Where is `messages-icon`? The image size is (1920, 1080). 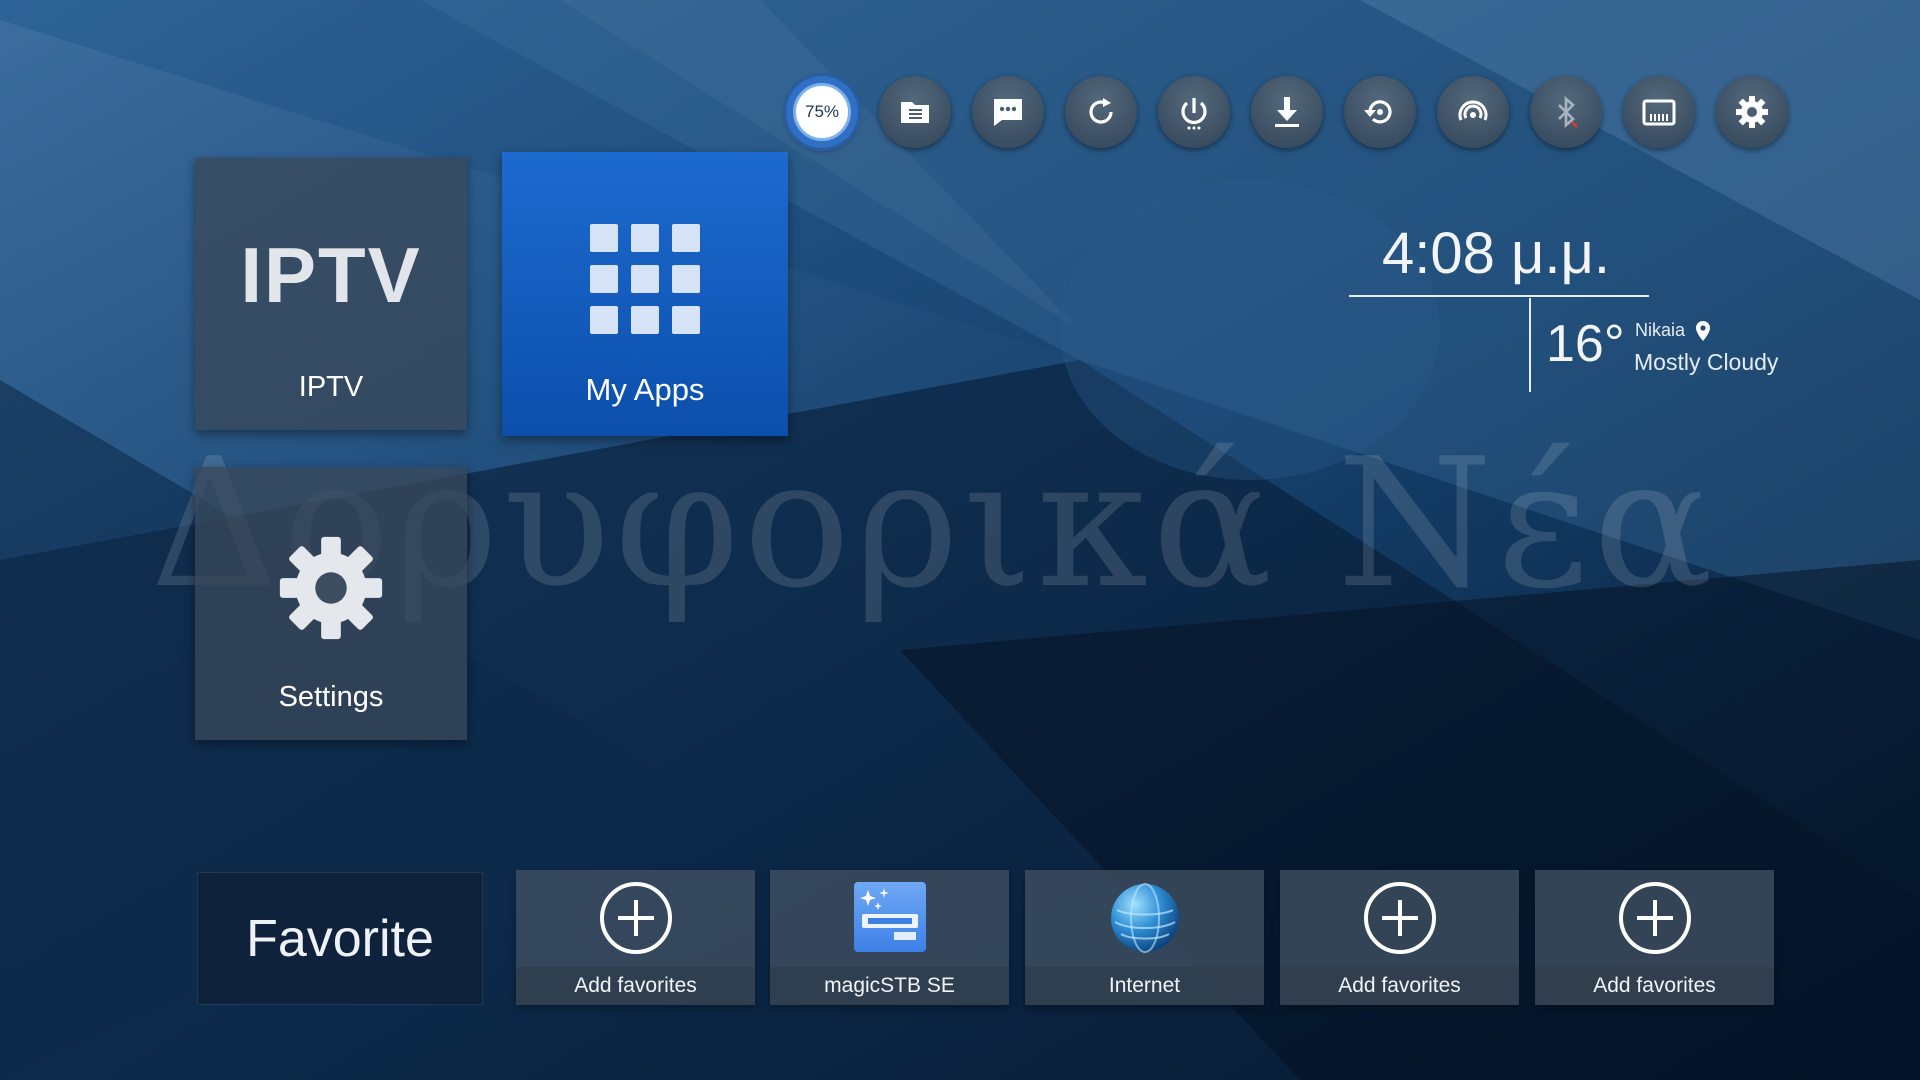 messages-icon is located at coordinates (1008, 112).